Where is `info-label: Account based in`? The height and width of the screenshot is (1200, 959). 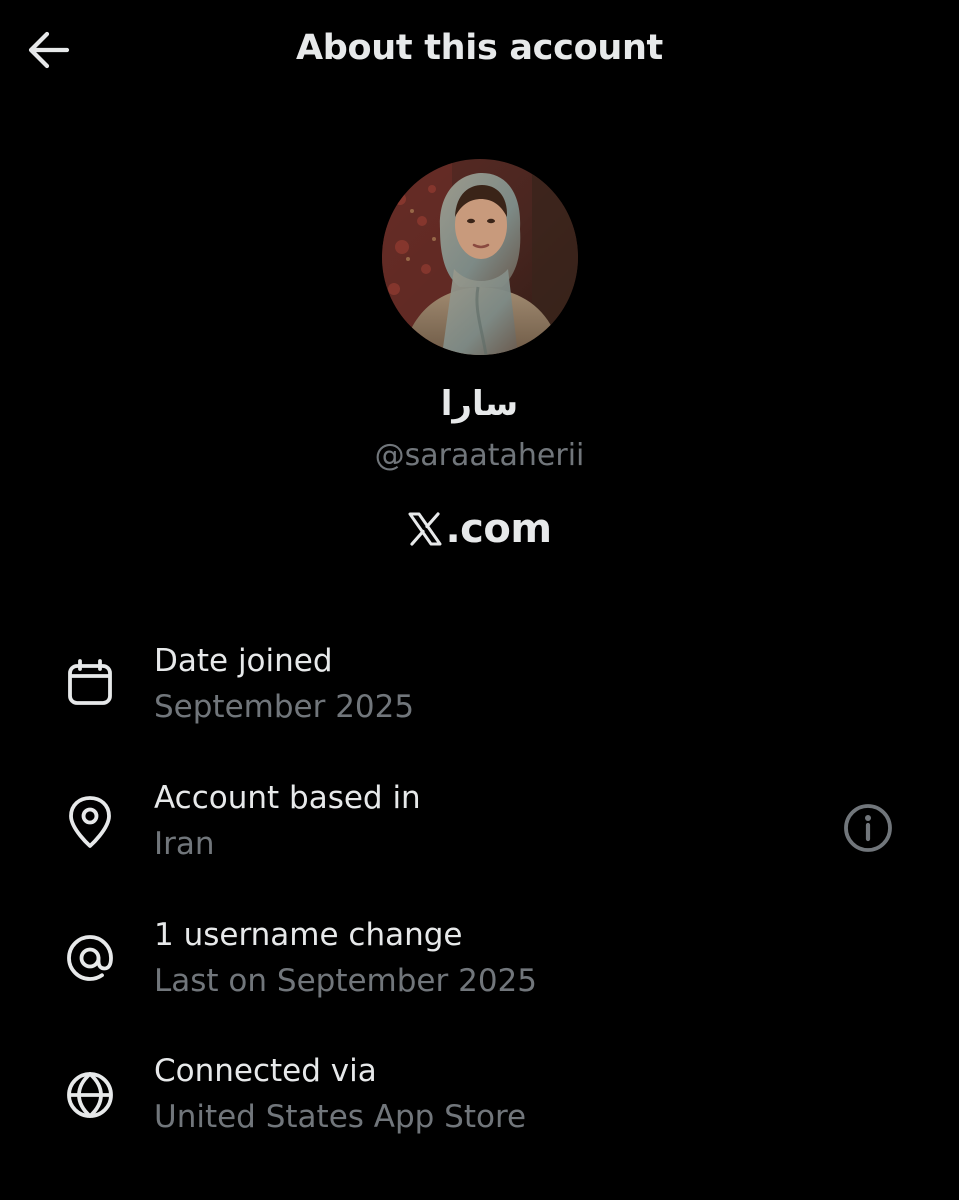
info-label: Account based in is located at coordinates (287, 798).